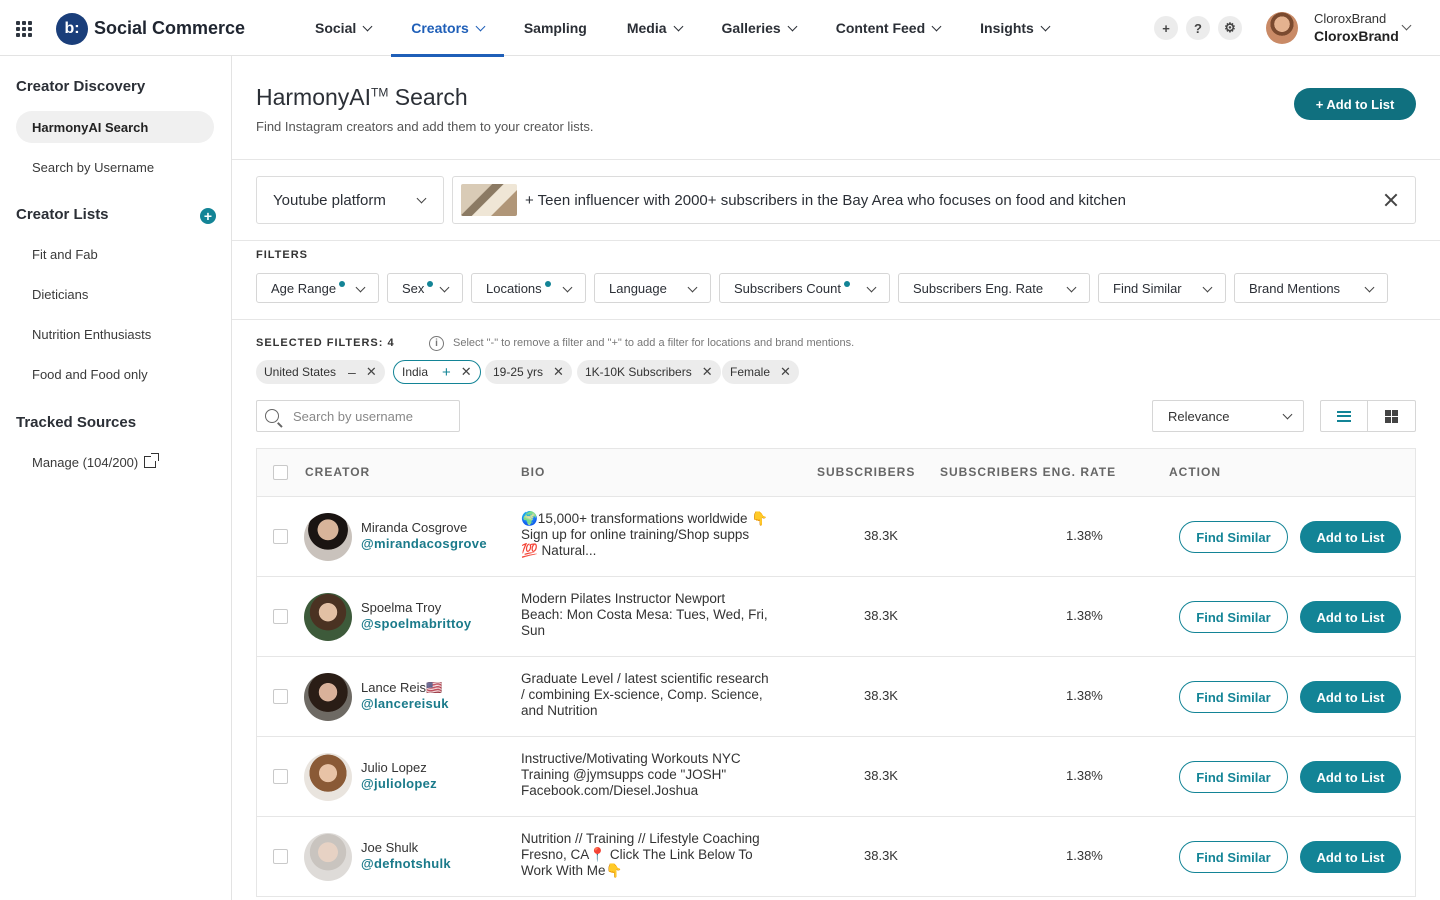  I want to click on user-name: CloroxBrand, so click(1350, 18).